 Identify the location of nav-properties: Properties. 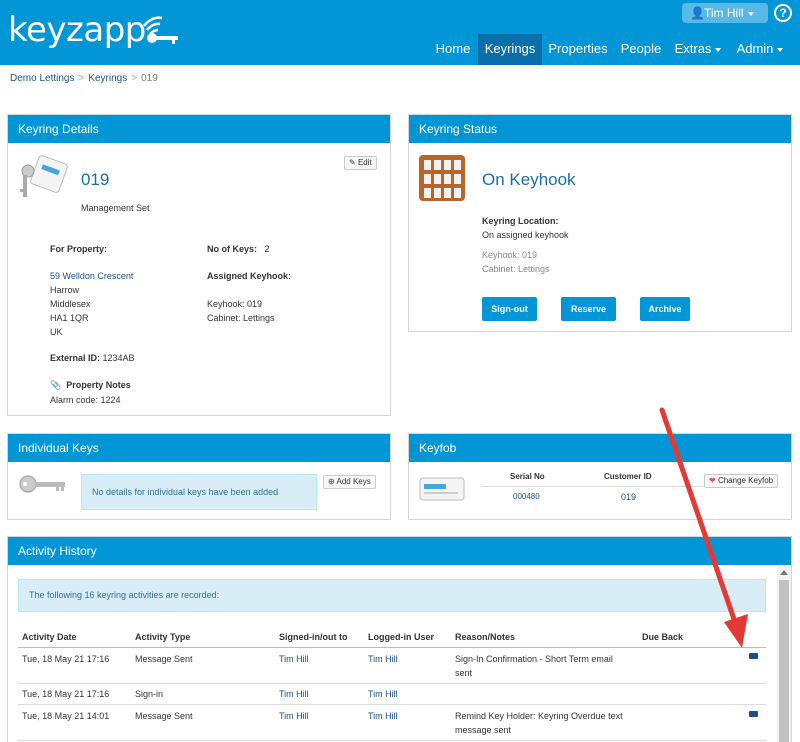
(578, 49).